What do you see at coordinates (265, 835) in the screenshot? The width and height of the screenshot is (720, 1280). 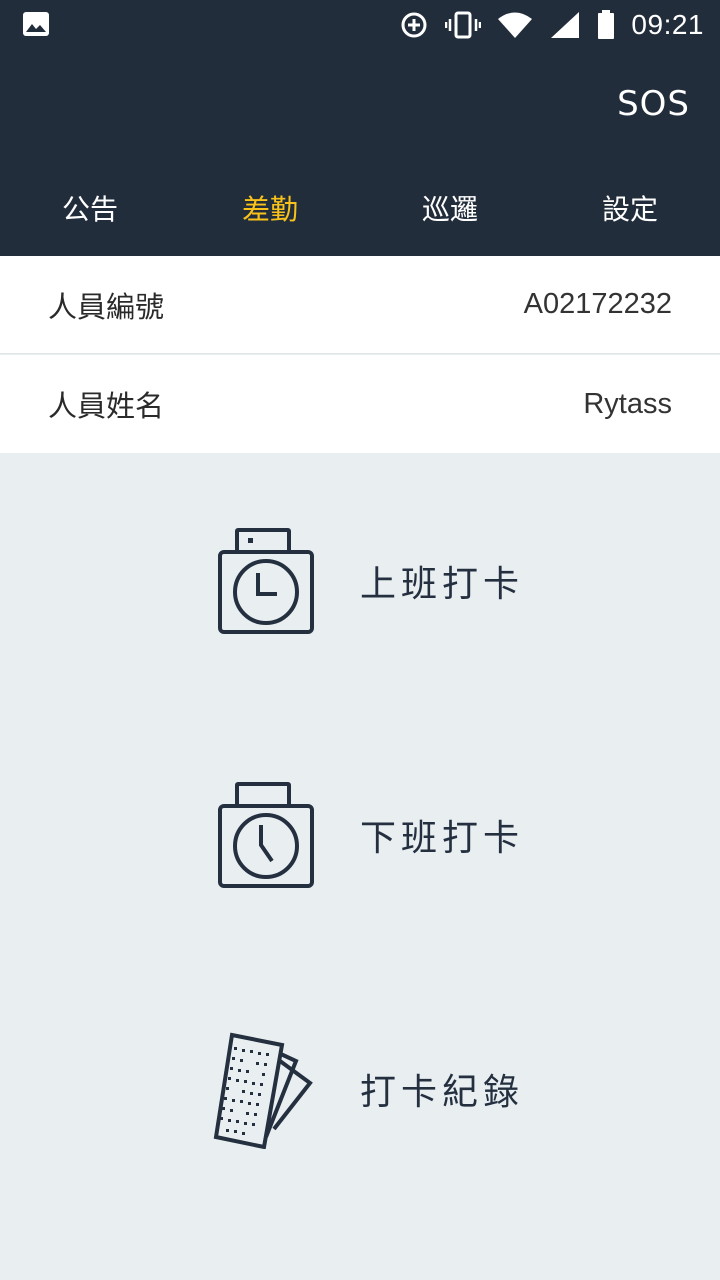 I see `clock-out-icon` at bounding box center [265, 835].